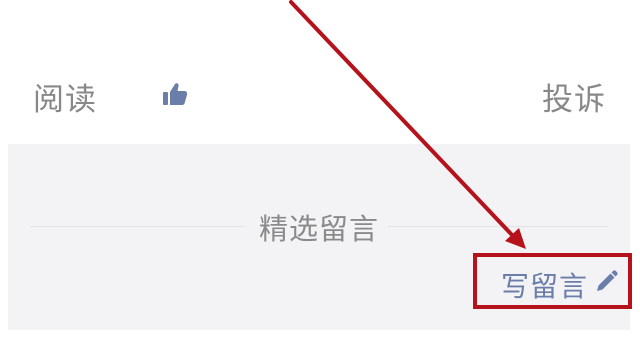  I want to click on thumbs-up-icon, so click(175, 94).